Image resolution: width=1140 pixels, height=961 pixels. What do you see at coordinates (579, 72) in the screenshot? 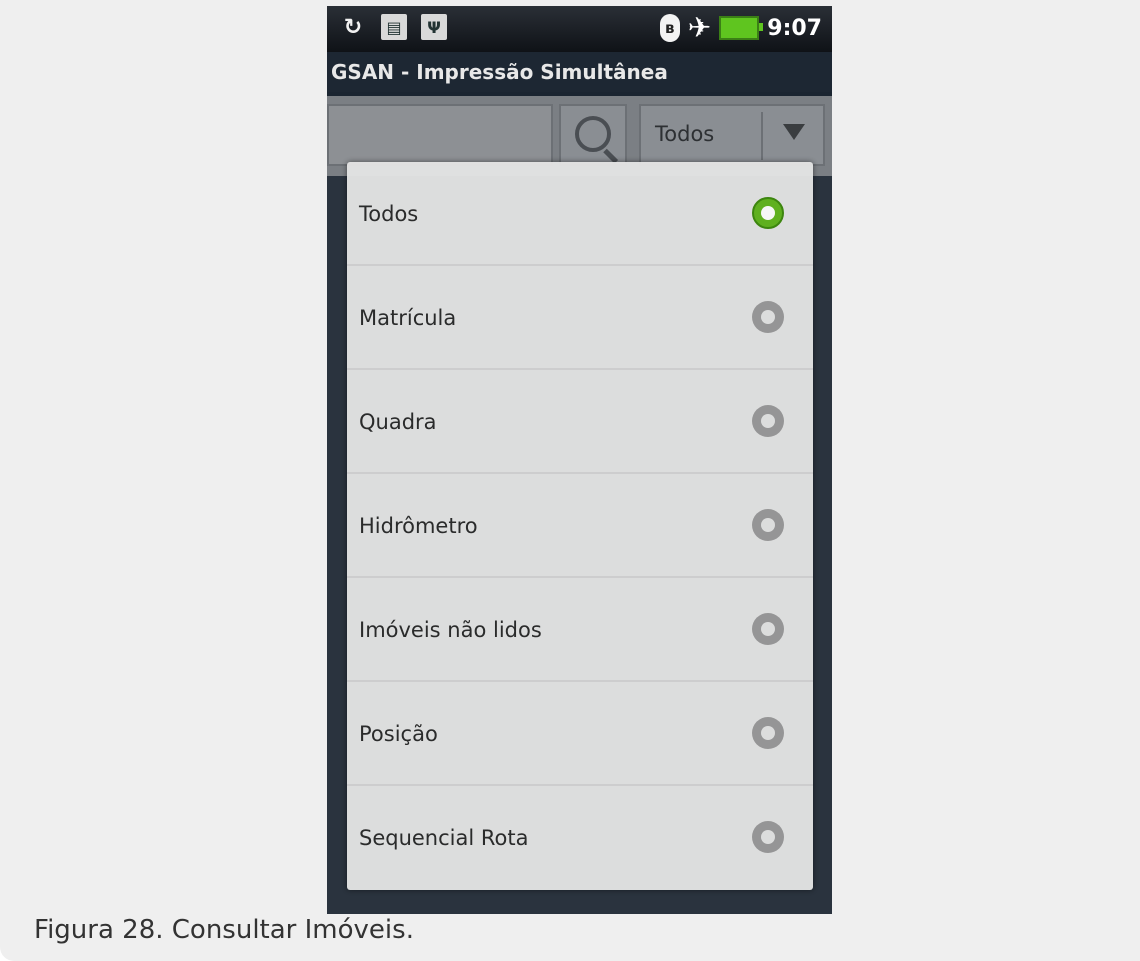
I see `app-title: GSAN - Impressão Simultânea` at bounding box center [579, 72].